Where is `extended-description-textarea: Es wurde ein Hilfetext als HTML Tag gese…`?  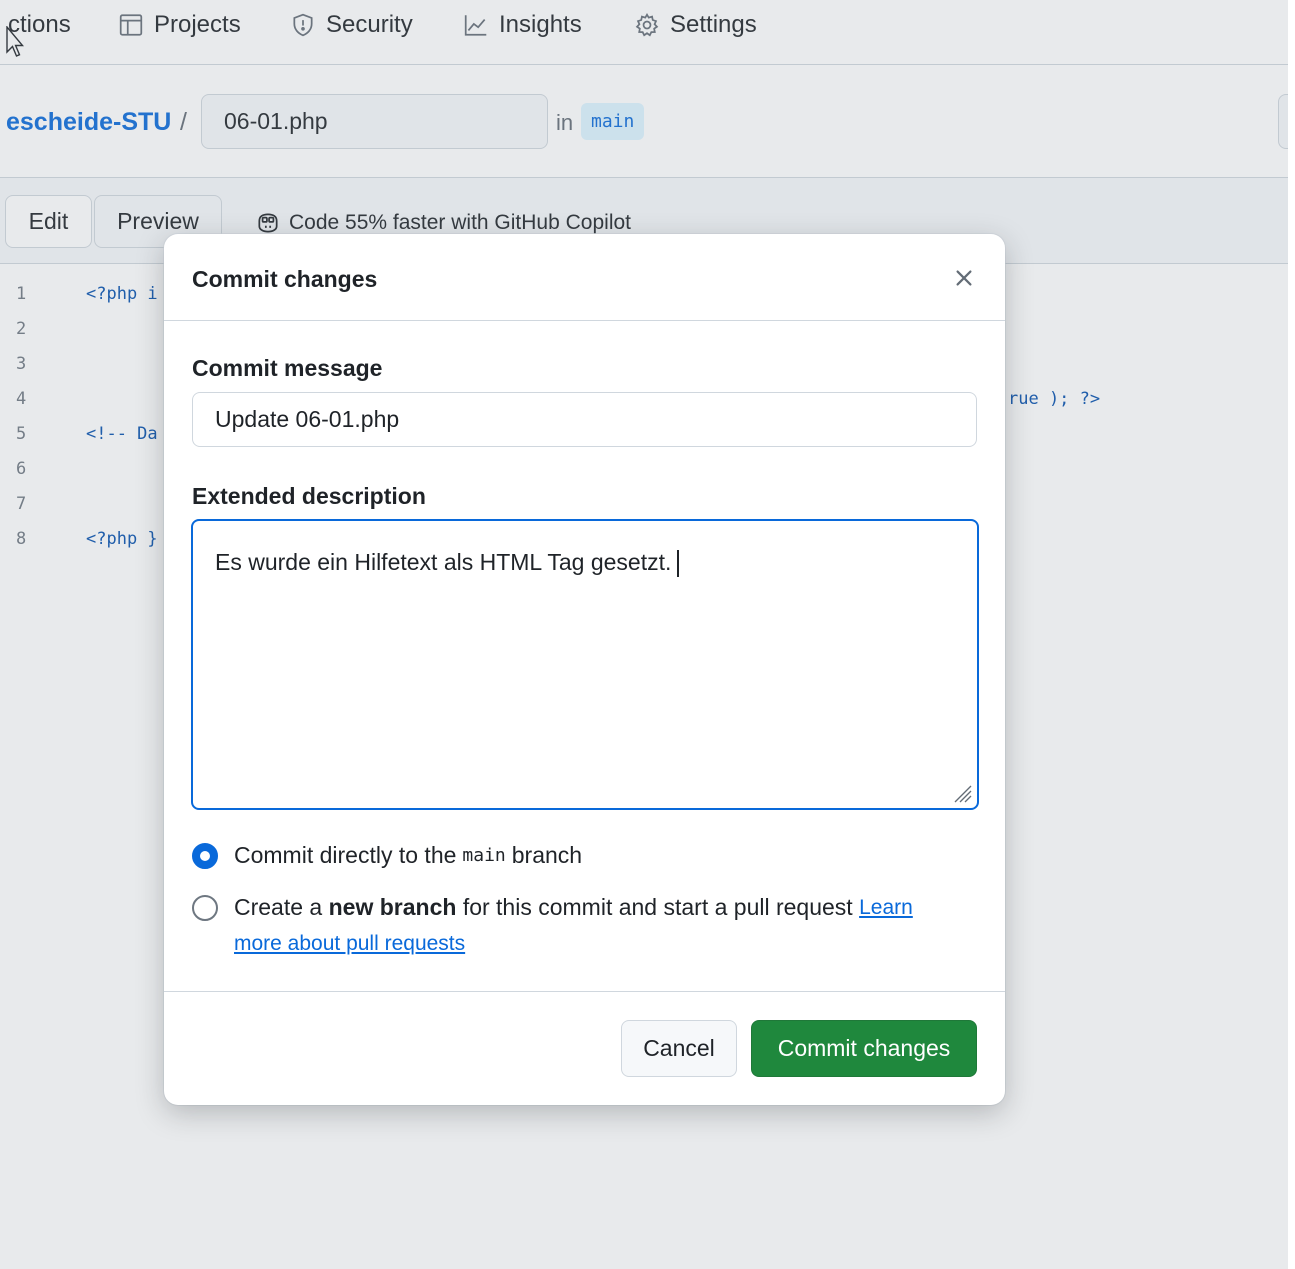
extended-description-textarea: Es wurde ein Hilfetext als HTML Tag gese… is located at coordinates (585, 664).